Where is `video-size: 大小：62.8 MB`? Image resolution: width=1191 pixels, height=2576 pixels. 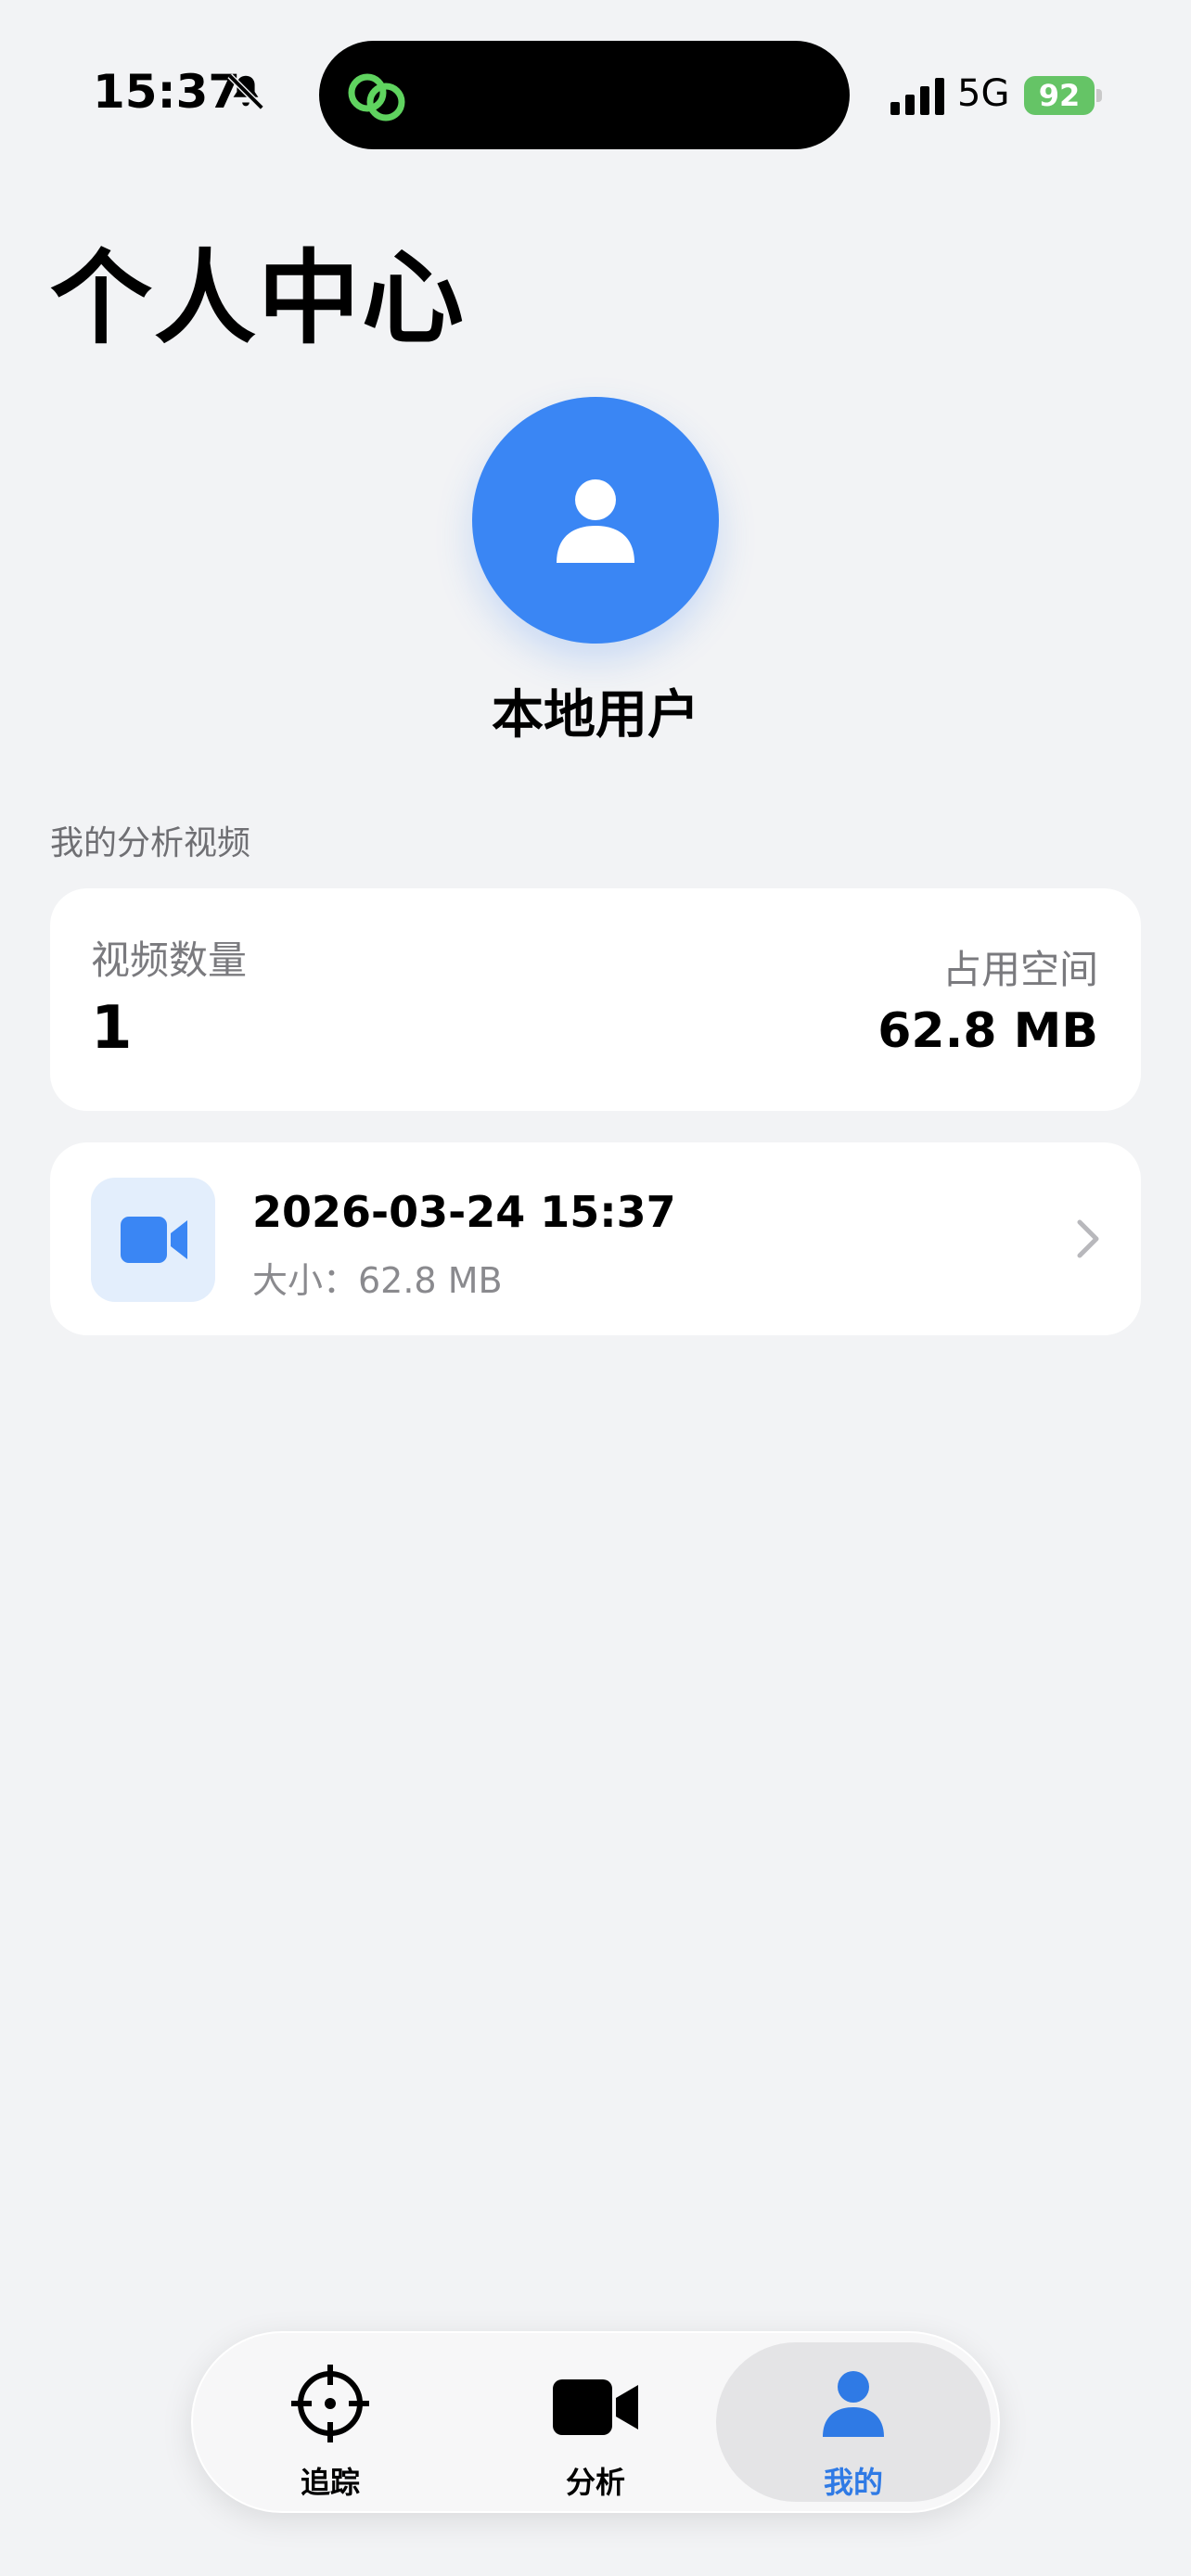 video-size: 大小：62.8 MB is located at coordinates (377, 1280).